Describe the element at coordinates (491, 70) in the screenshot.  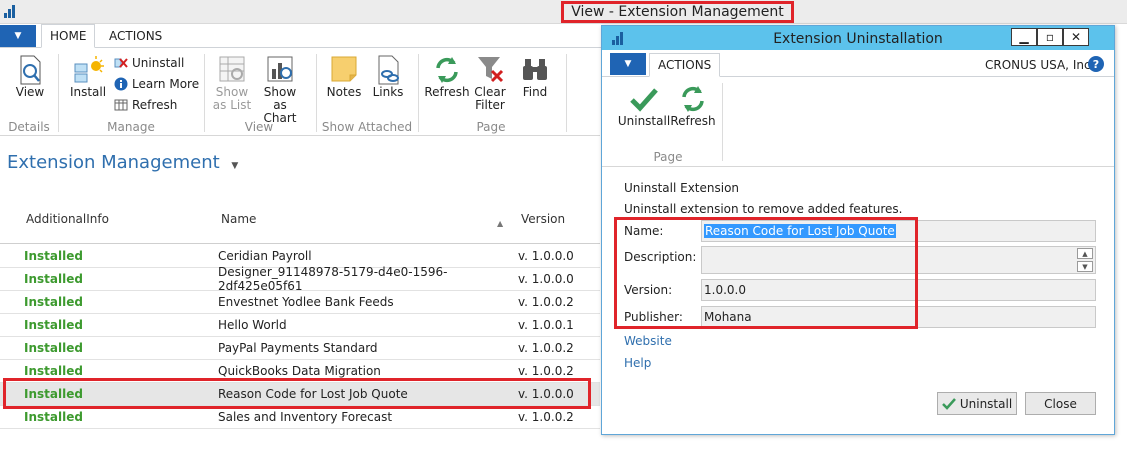
I see `clear-filter-icon` at that location.